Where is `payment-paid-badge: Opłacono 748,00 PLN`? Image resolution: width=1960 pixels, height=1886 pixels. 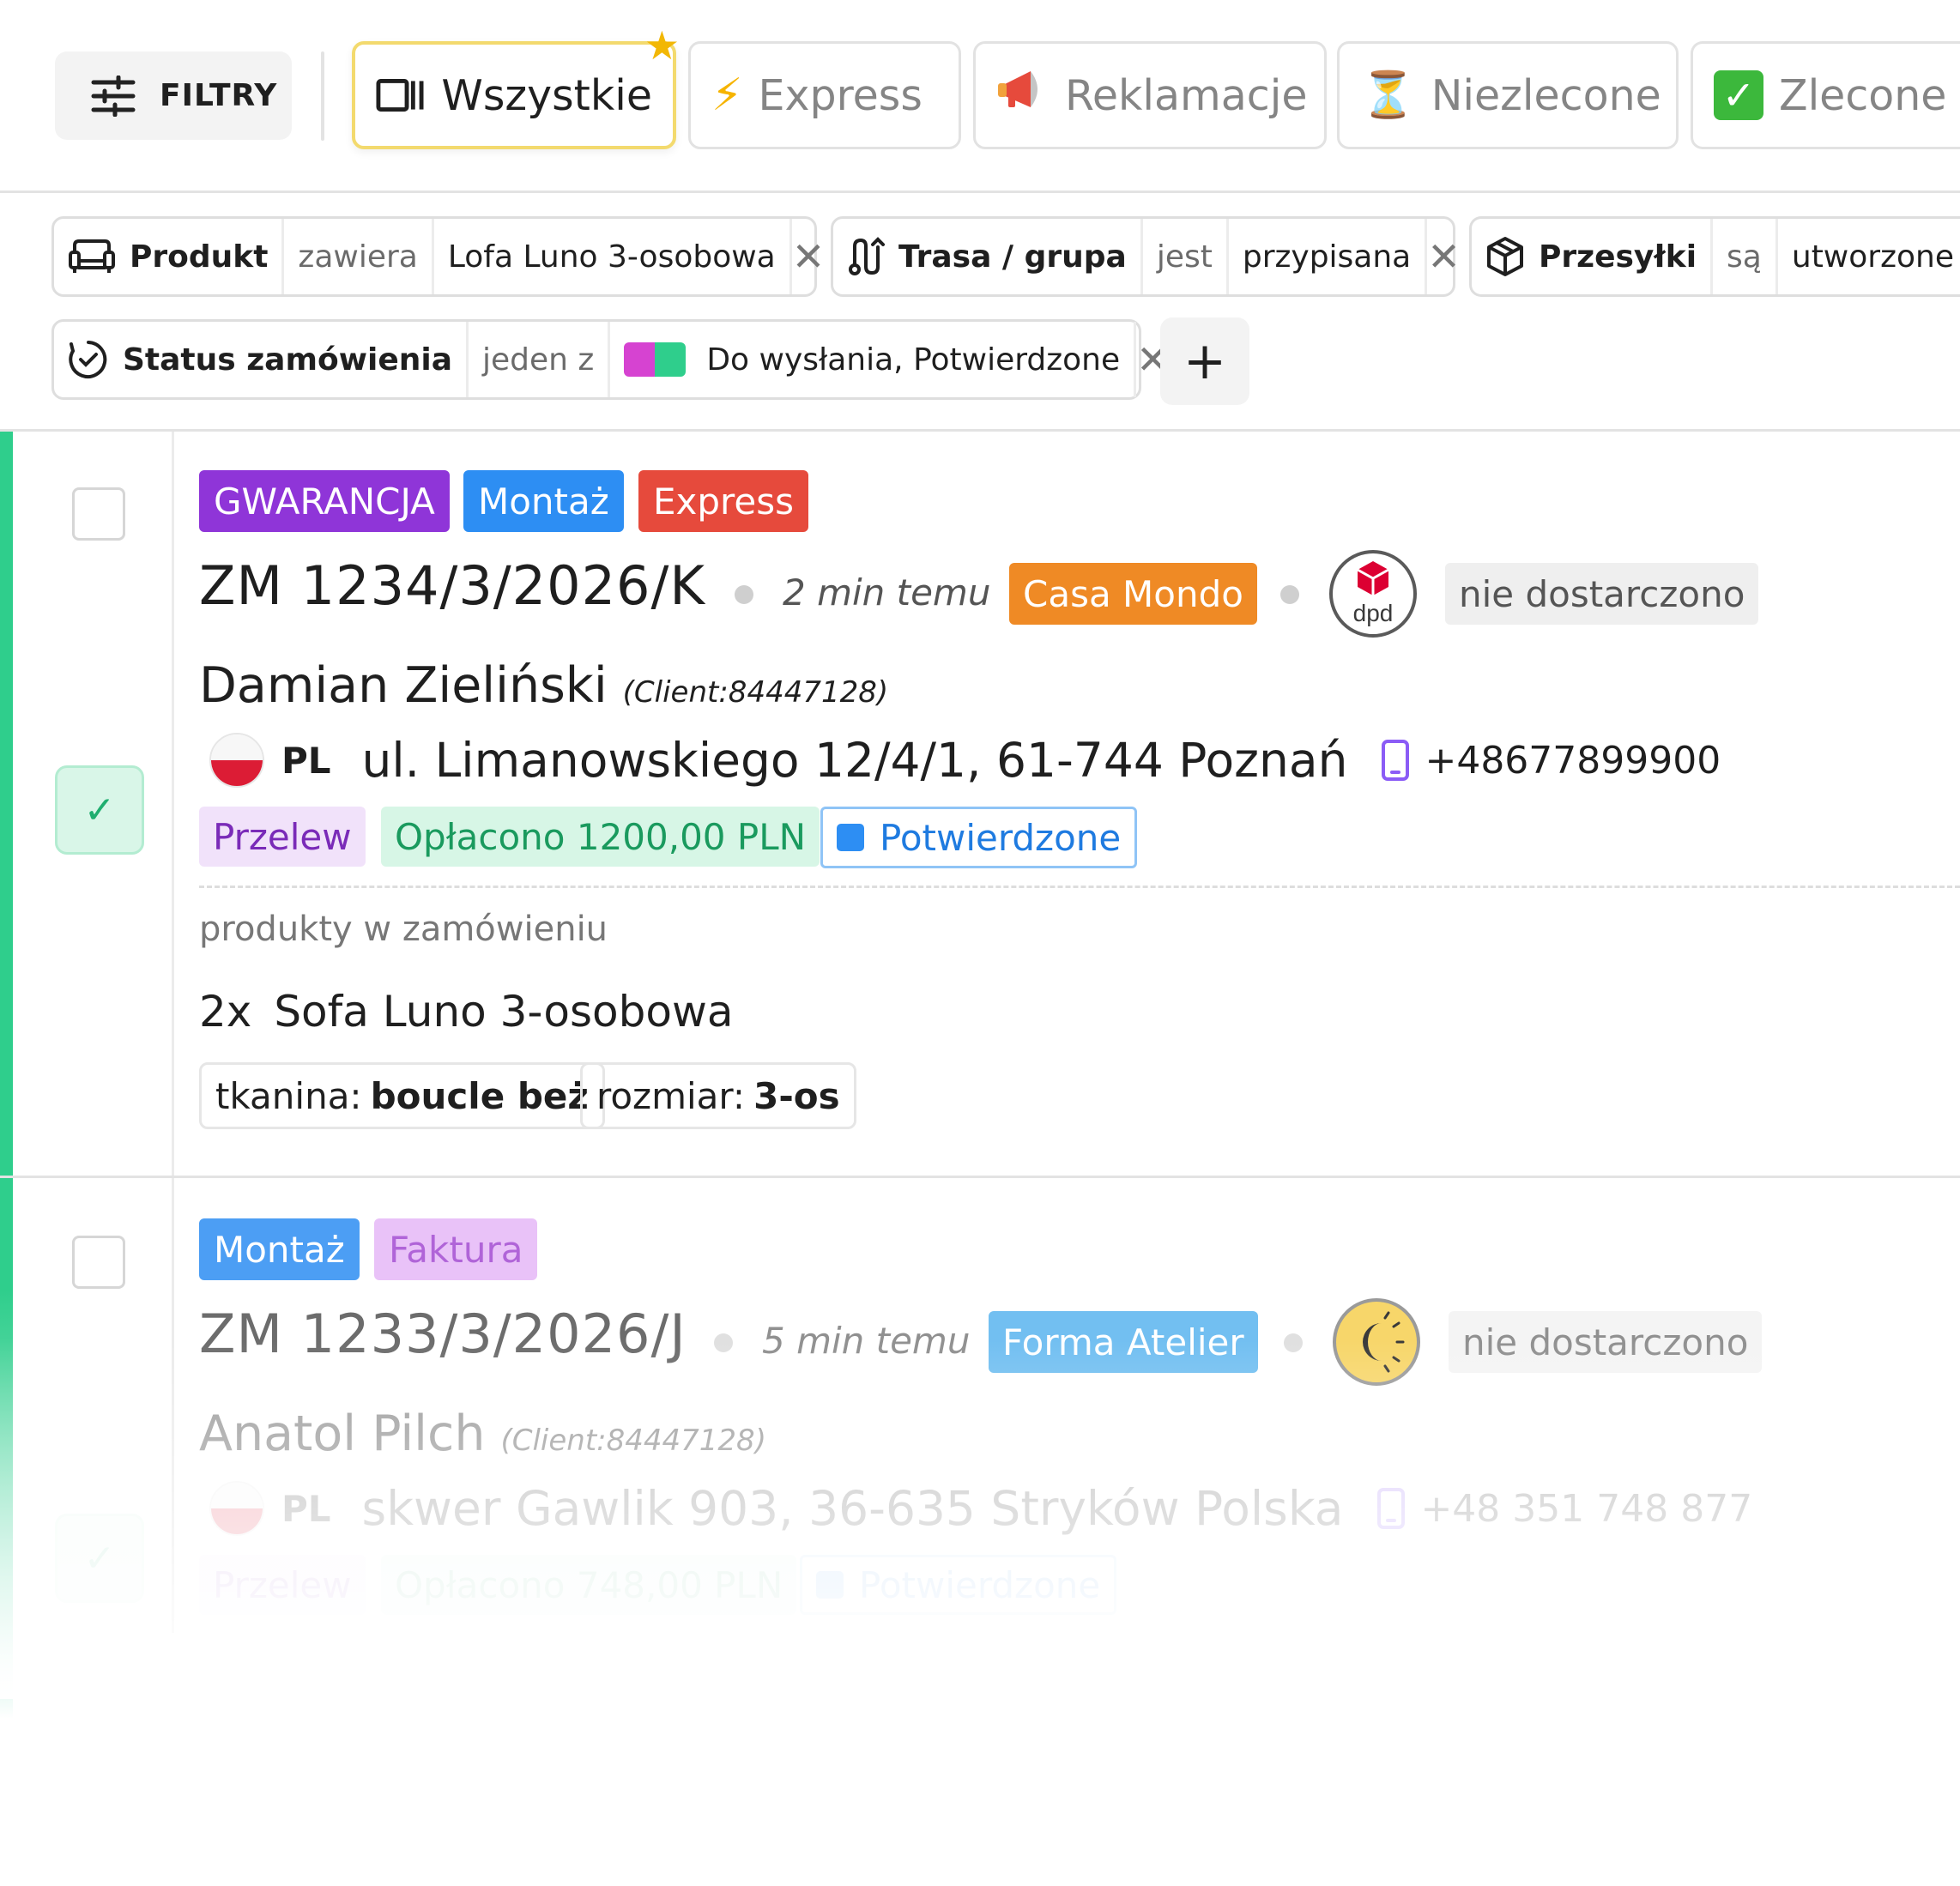
payment-paid-badge: Opłacono 748,00 PLN is located at coordinates (589, 1585).